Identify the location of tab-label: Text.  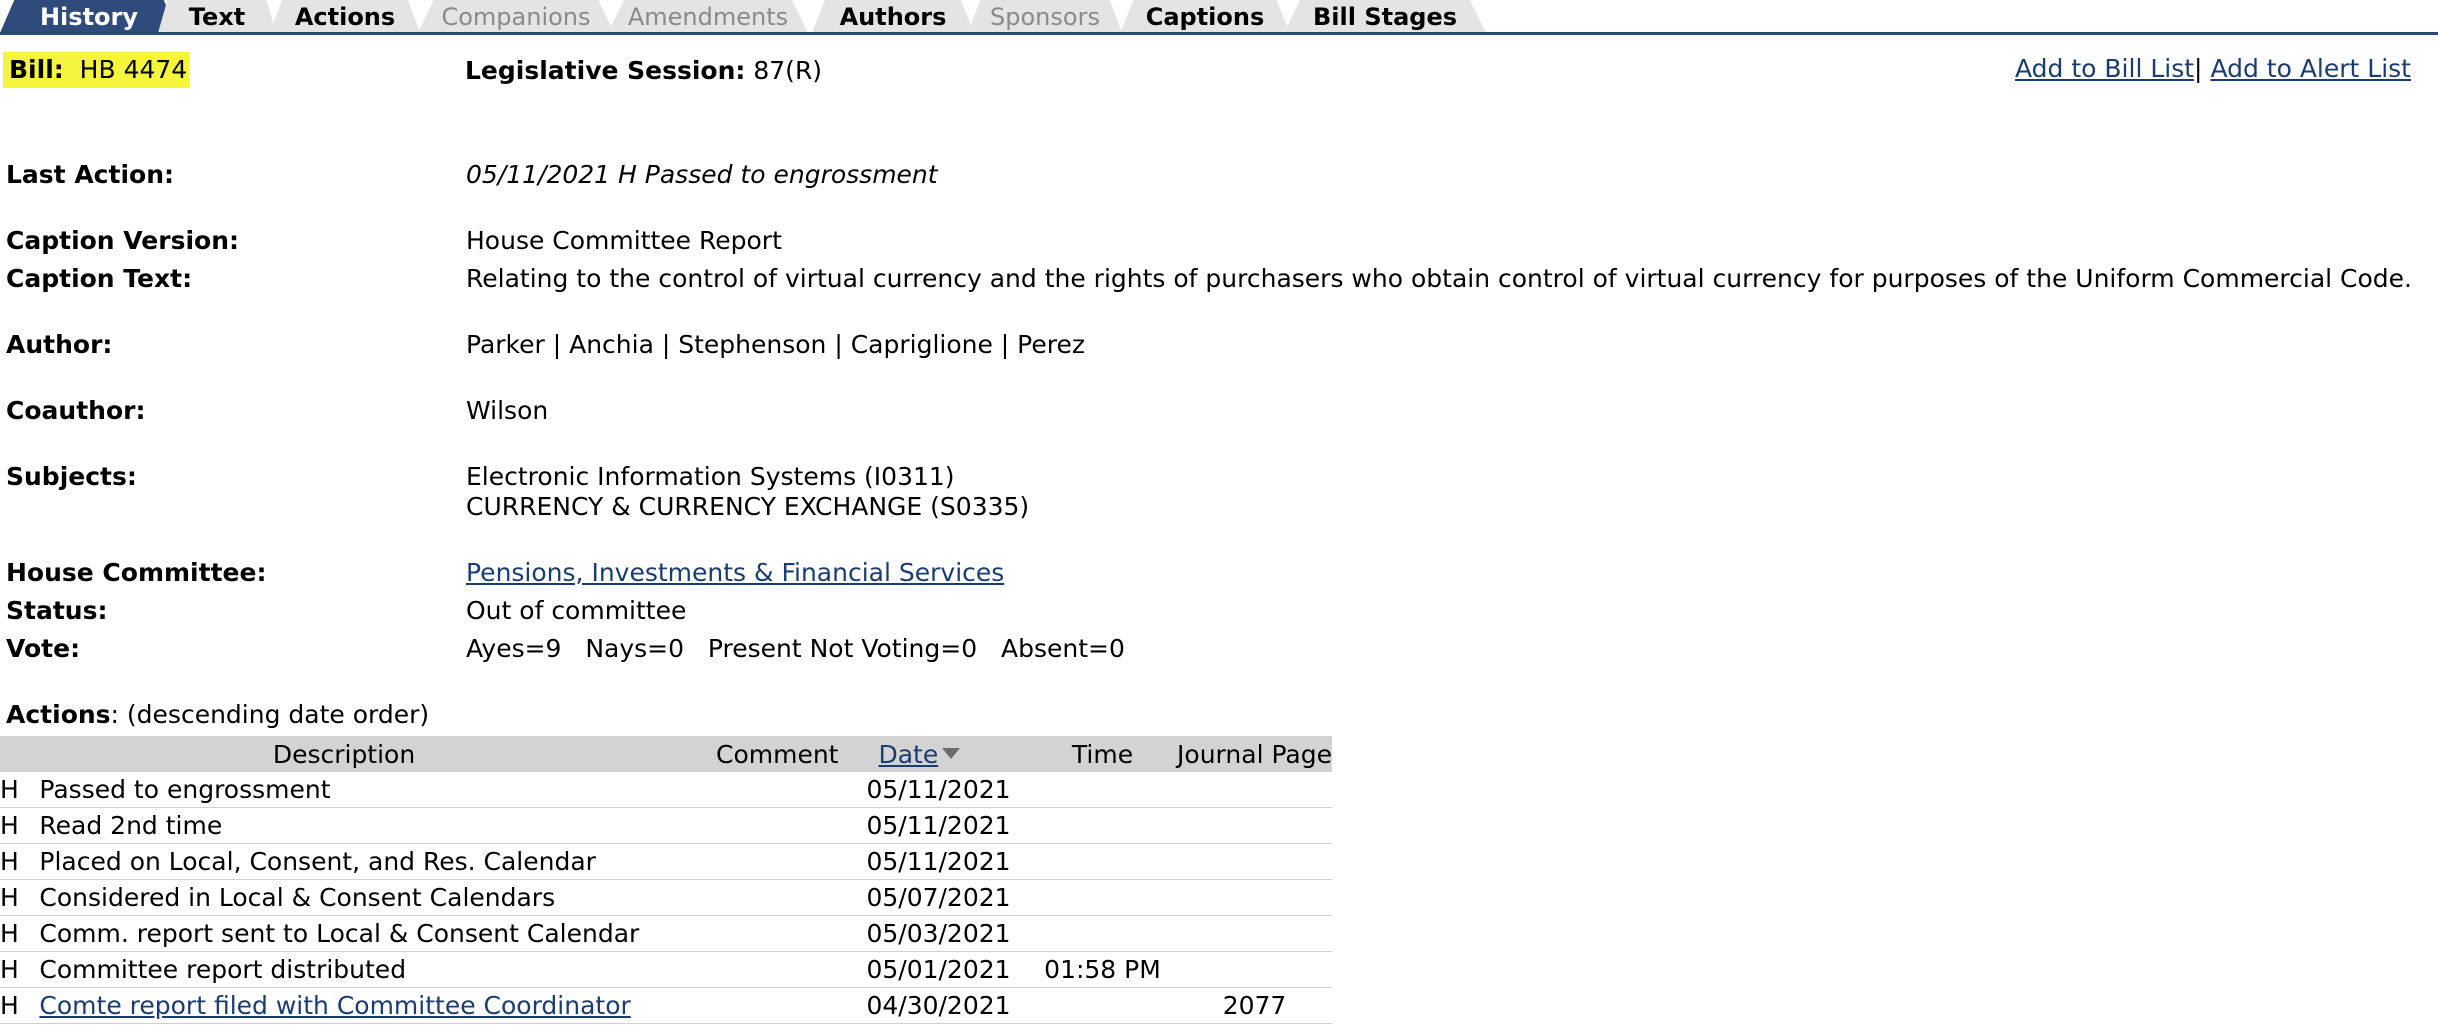
(217, 17).